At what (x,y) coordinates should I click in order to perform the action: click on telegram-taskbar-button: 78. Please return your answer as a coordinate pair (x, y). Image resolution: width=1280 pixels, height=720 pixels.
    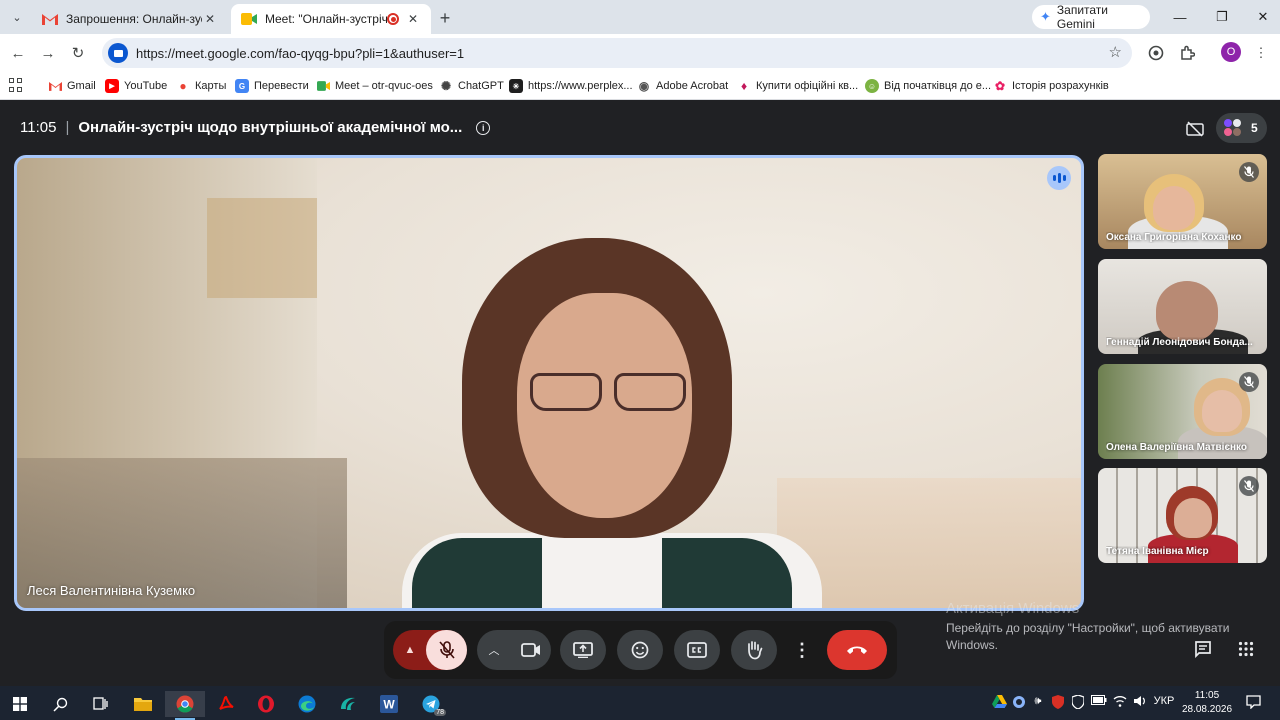
    Looking at the image, I should click on (431, 704).